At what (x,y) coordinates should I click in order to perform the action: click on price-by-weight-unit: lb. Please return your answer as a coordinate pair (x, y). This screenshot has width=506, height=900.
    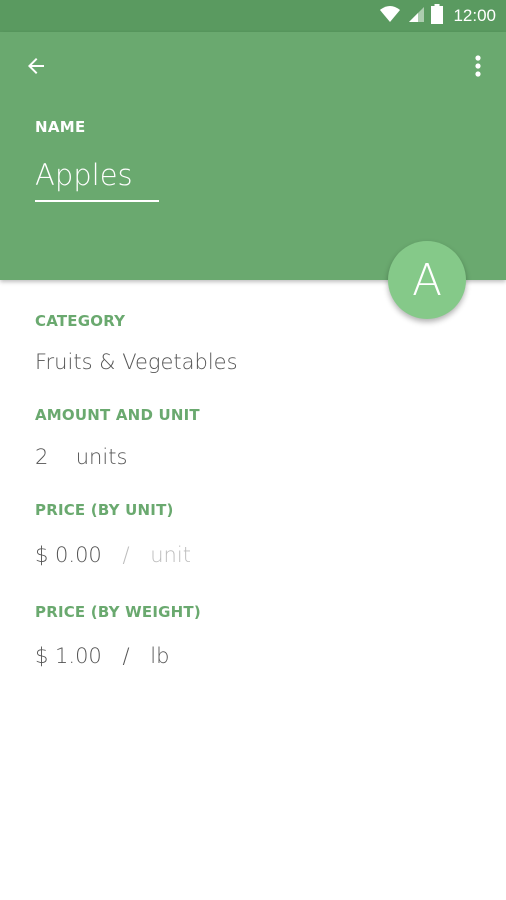
    Looking at the image, I should click on (159, 656).